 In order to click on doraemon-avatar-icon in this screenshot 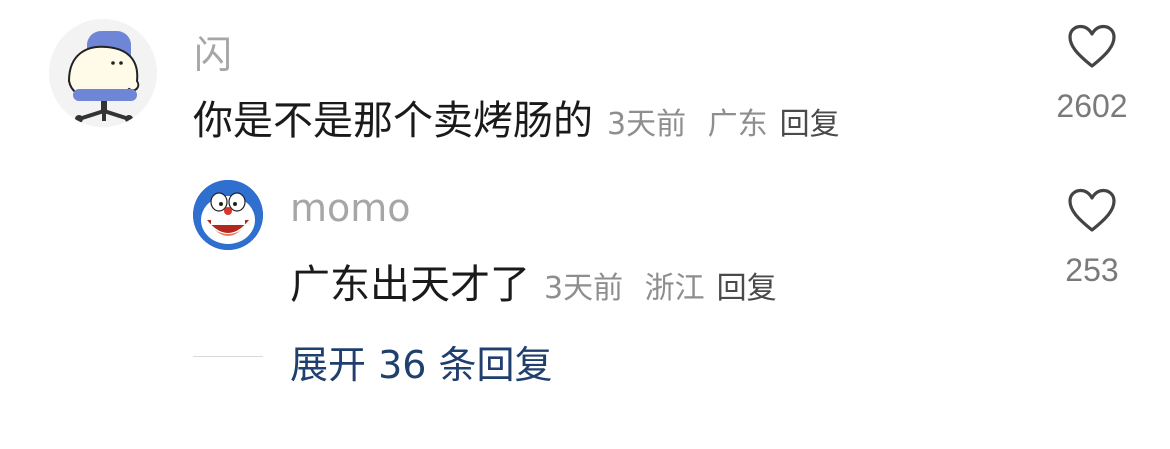, I will do `click(228, 215)`.